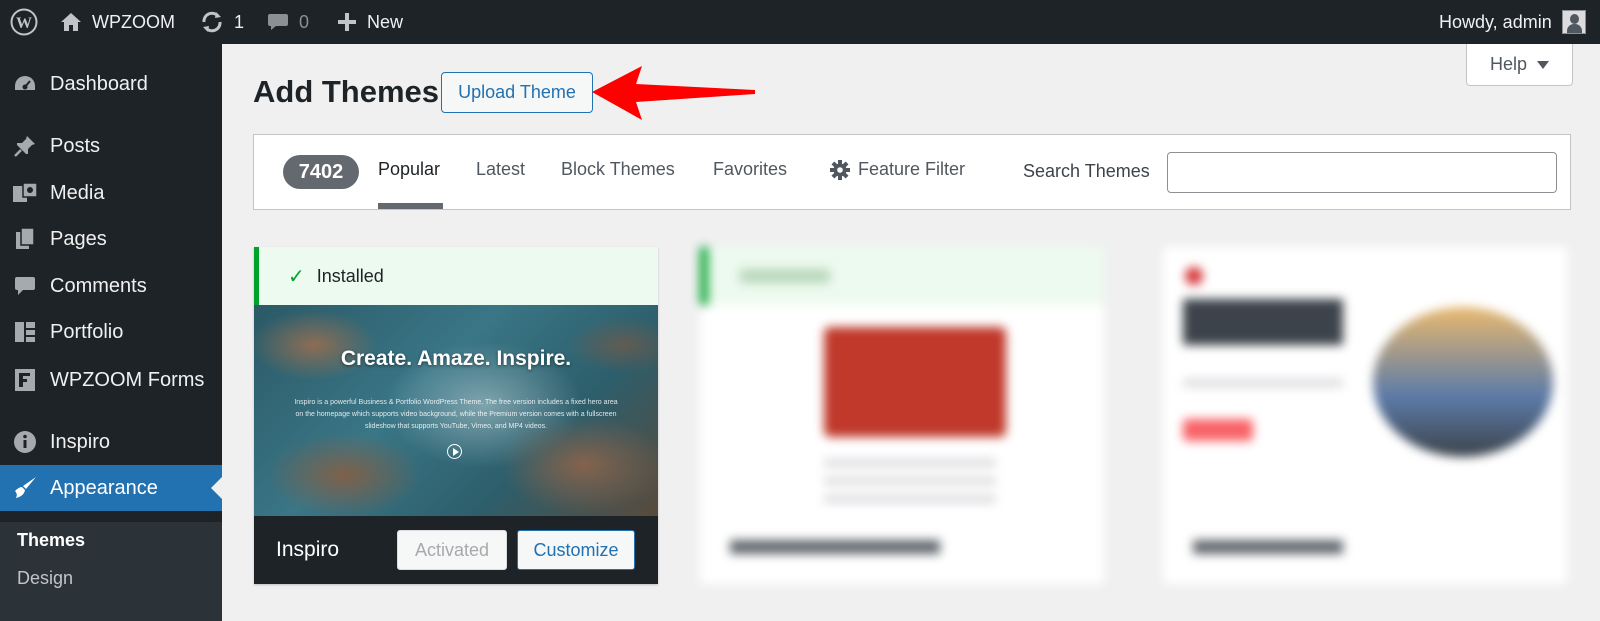 The height and width of the screenshot is (621, 1600). I want to click on sidebar-item-label: Inspiro, so click(80, 442).